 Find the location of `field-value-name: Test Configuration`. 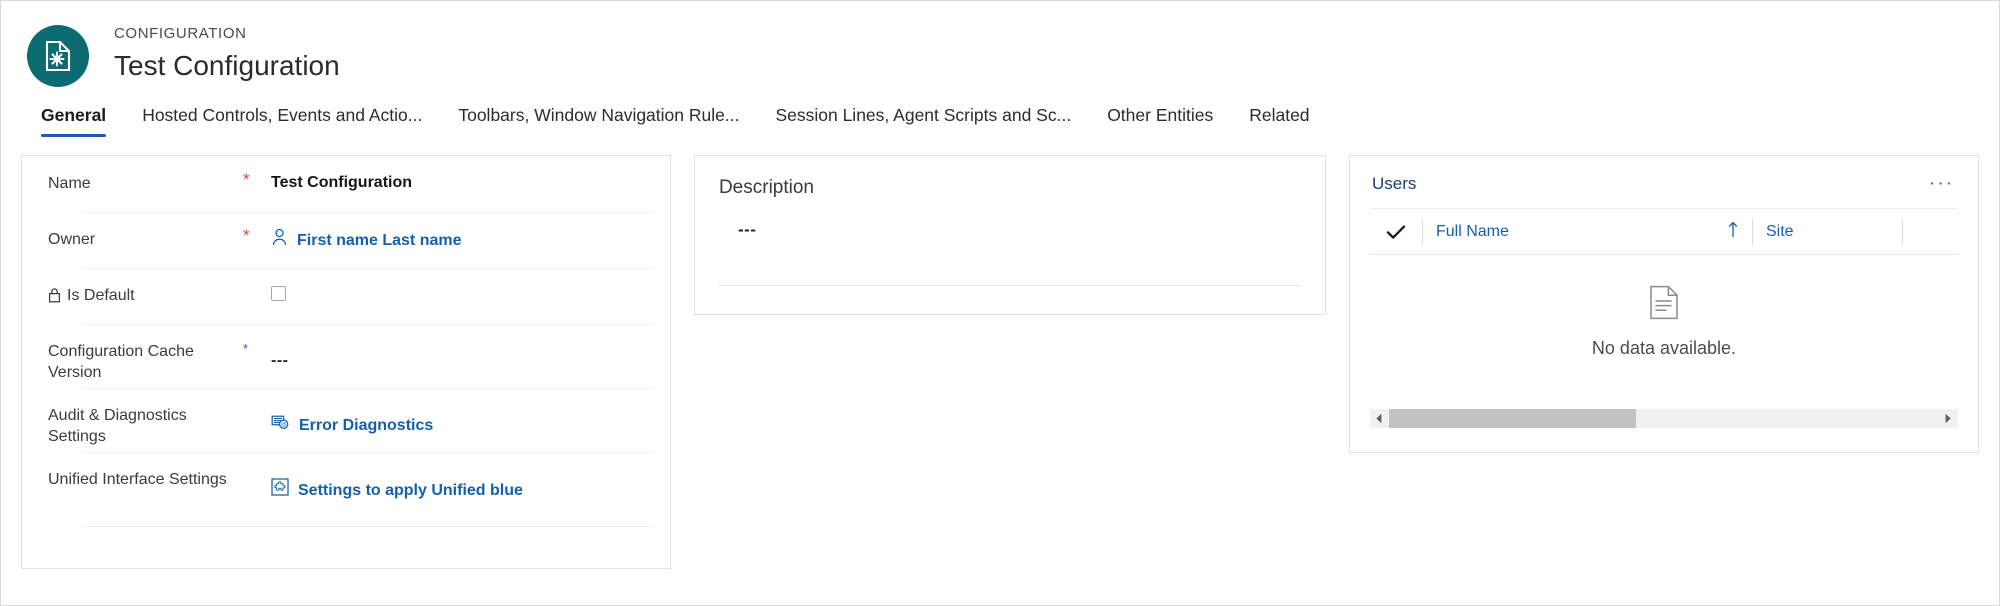

field-value-name: Test Configuration is located at coordinates (457, 175).